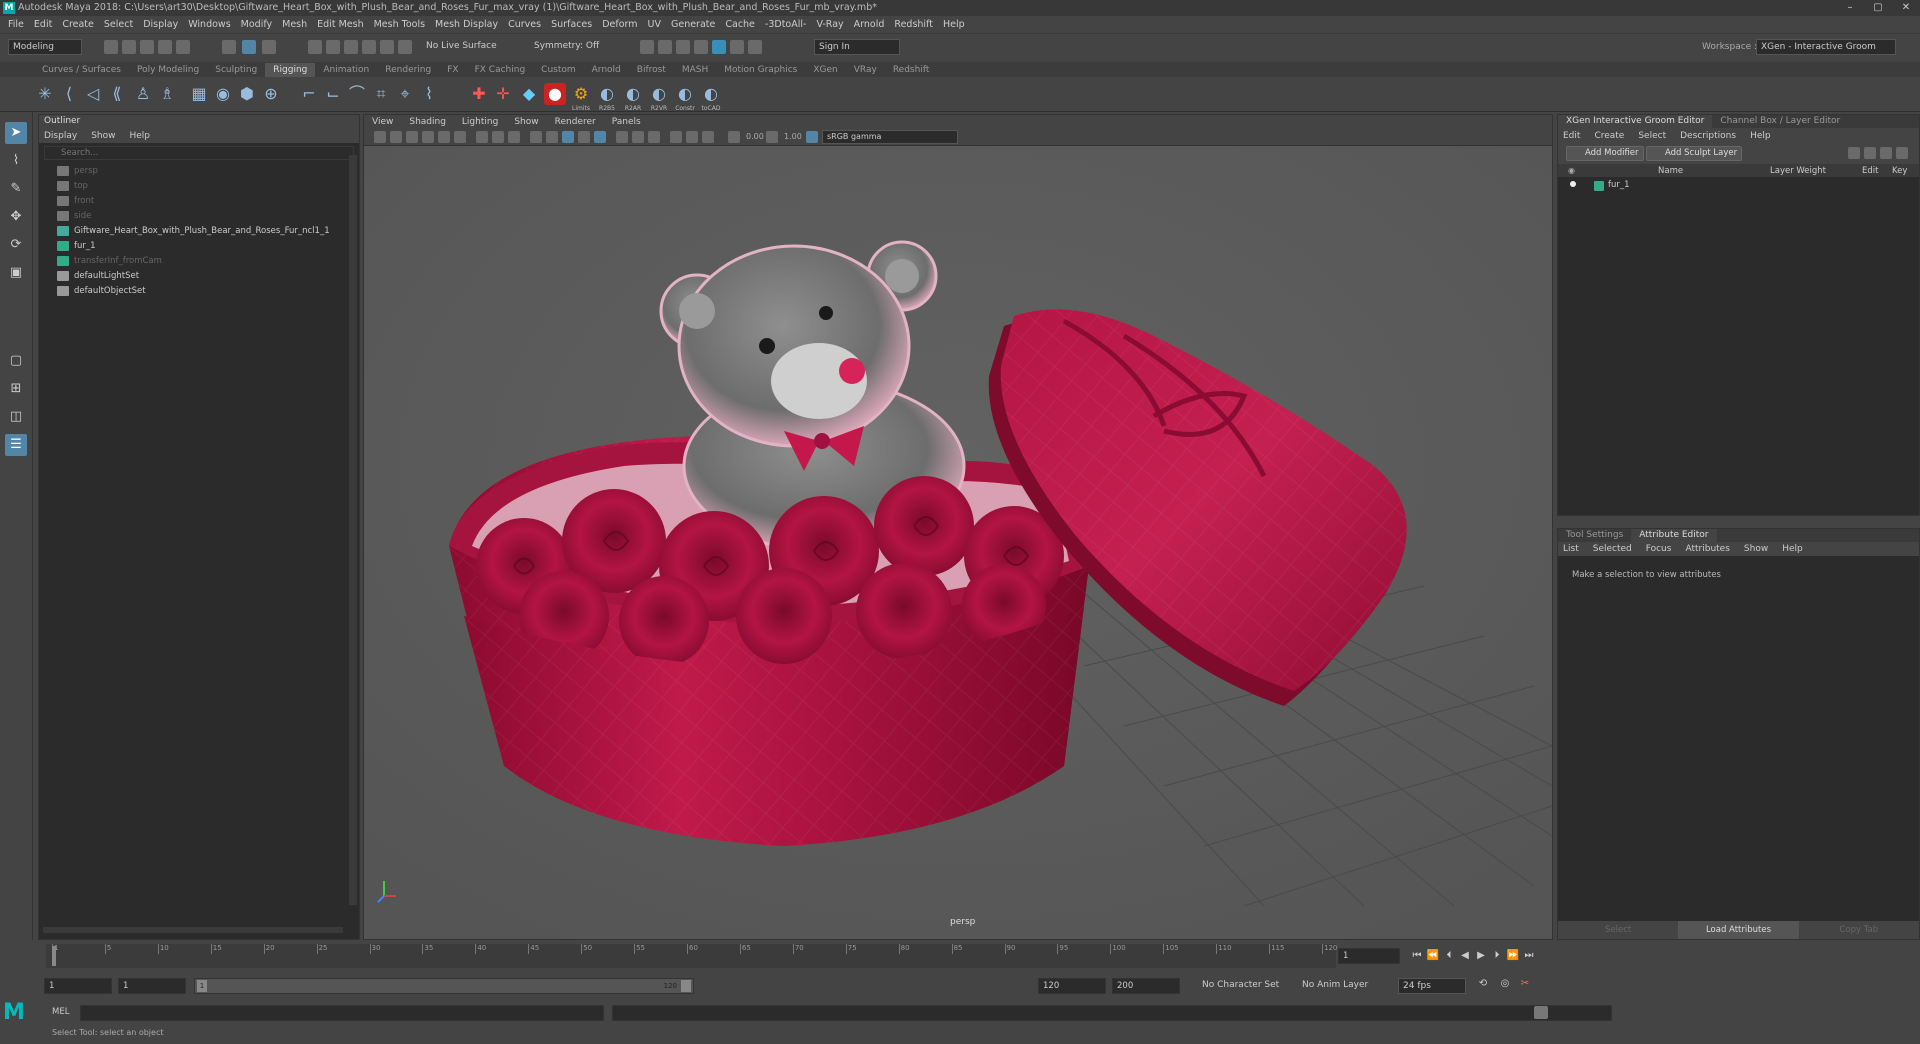 This screenshot has width=1920, height=1044. What do you see at coordinates (1449, 956) in the screenshot?
I see `step-back-icon: ⏴` at bounding box center [1449, 956].